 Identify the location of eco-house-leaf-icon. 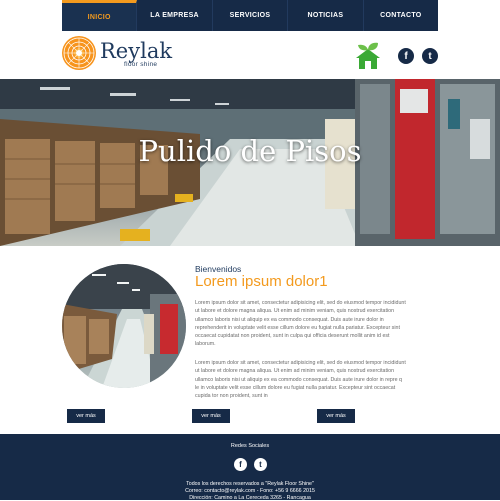
(368, 55).